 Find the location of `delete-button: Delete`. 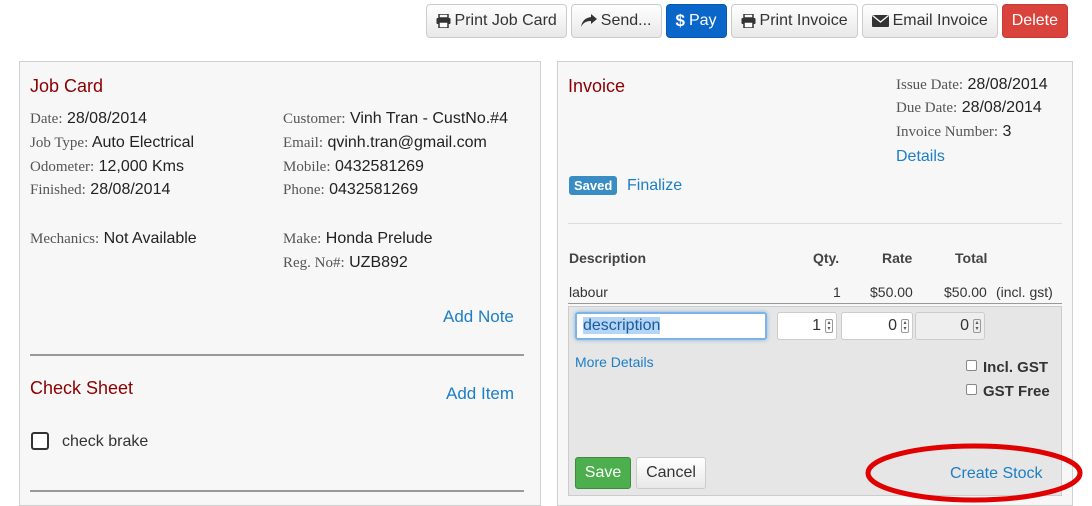

delete-button: Delete is located at coordinates (1034, 21).